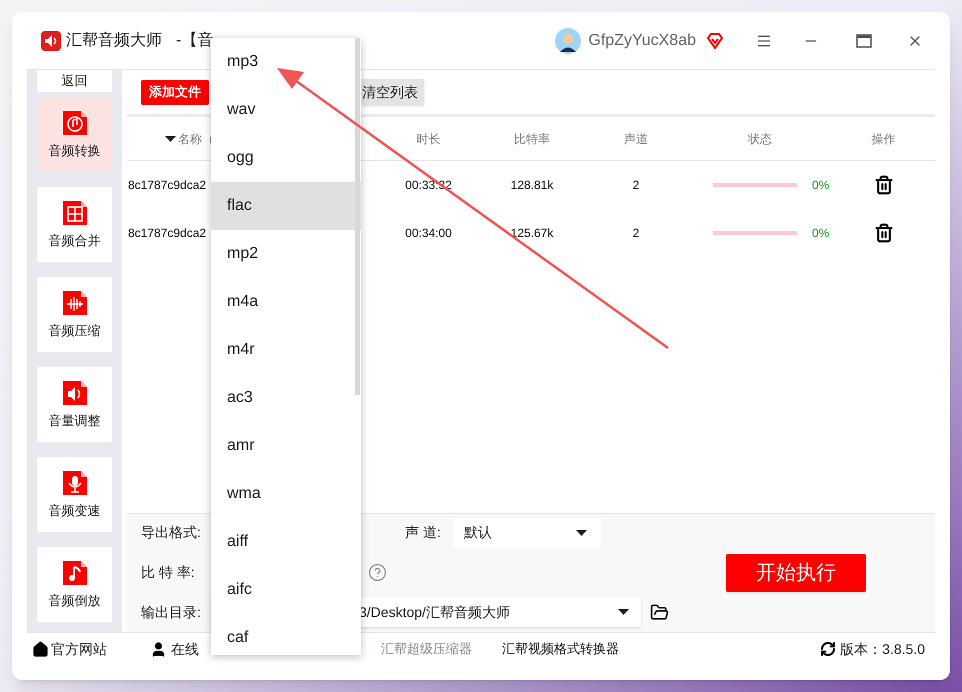 This screenshot has height=692, width=962. What do you see at coordinates (158, 649) in the screenshot?
I see `user-icon` at bounding box center [158, 649].